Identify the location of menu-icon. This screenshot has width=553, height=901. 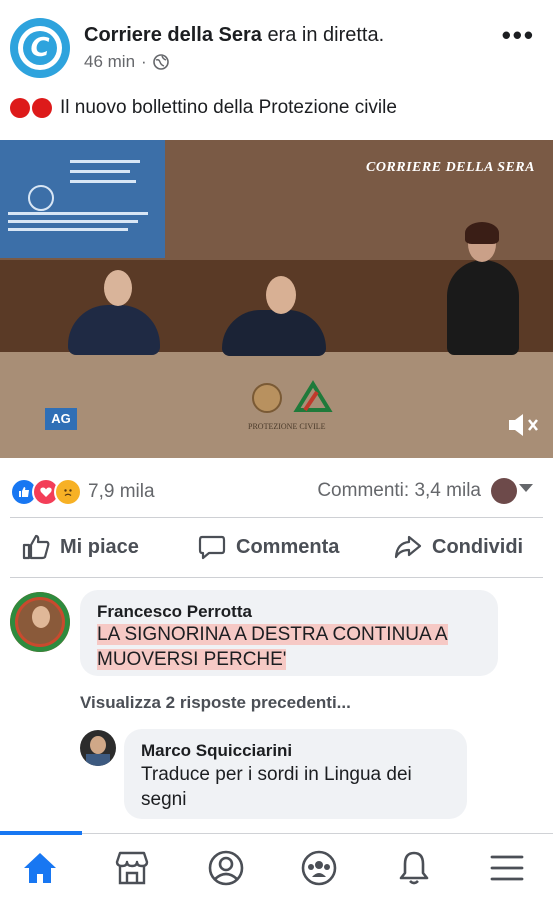
(507, 868).